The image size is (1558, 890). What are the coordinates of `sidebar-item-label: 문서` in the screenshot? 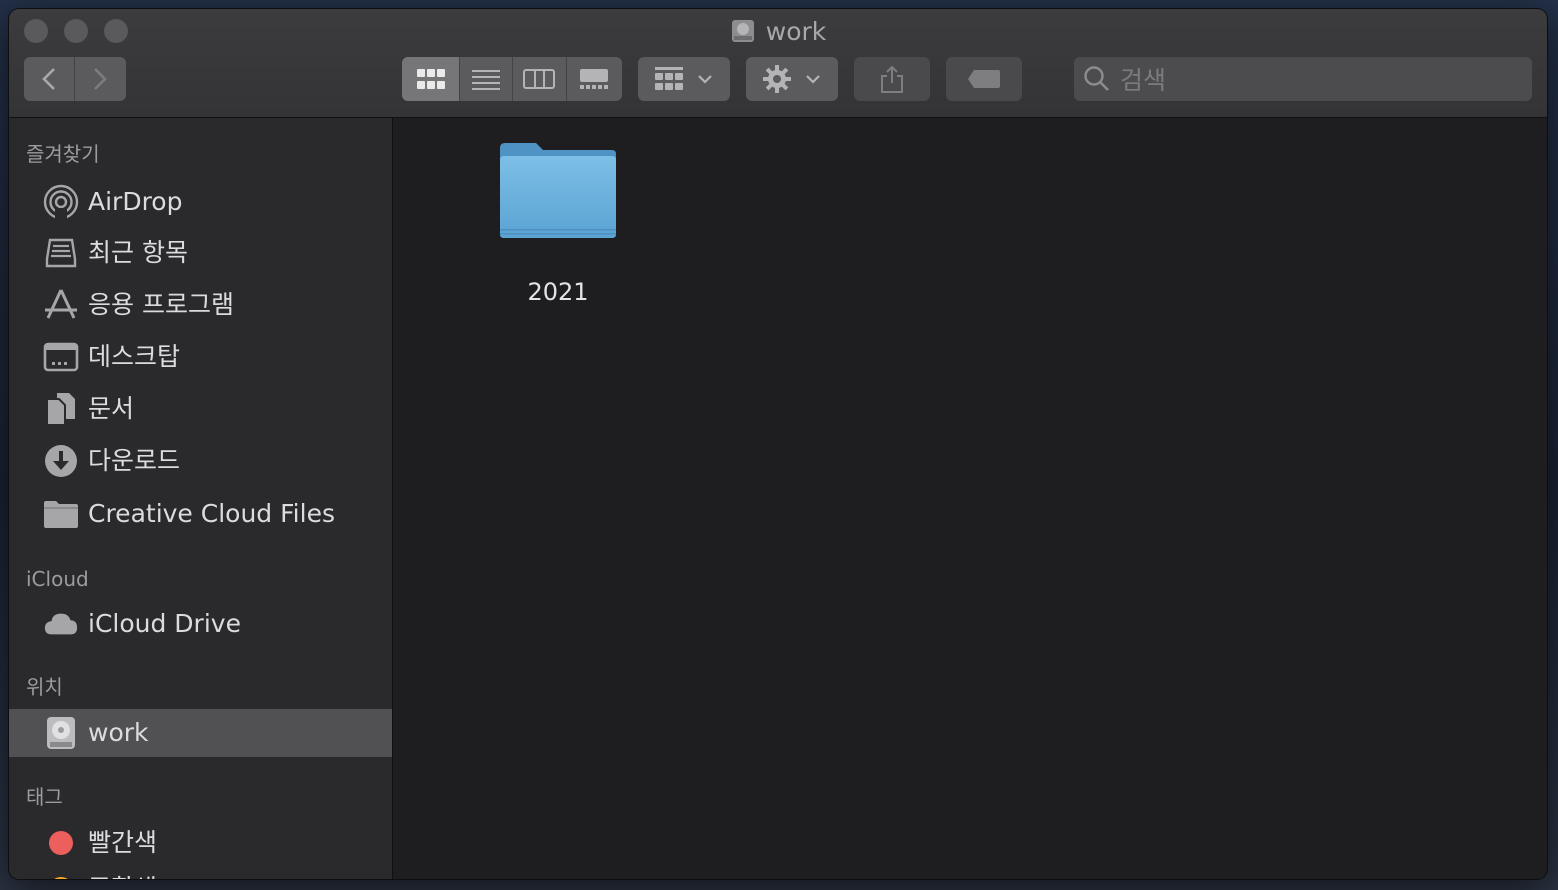 It's located at (111, 408).